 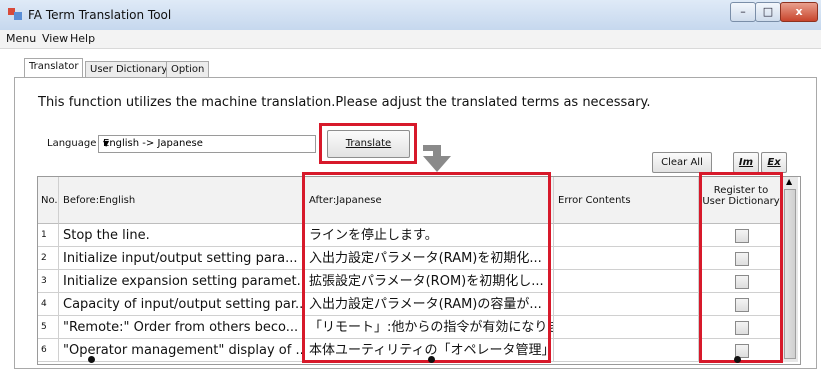 I want to click on table-cell-no: 5, so click(x=48, y=327).